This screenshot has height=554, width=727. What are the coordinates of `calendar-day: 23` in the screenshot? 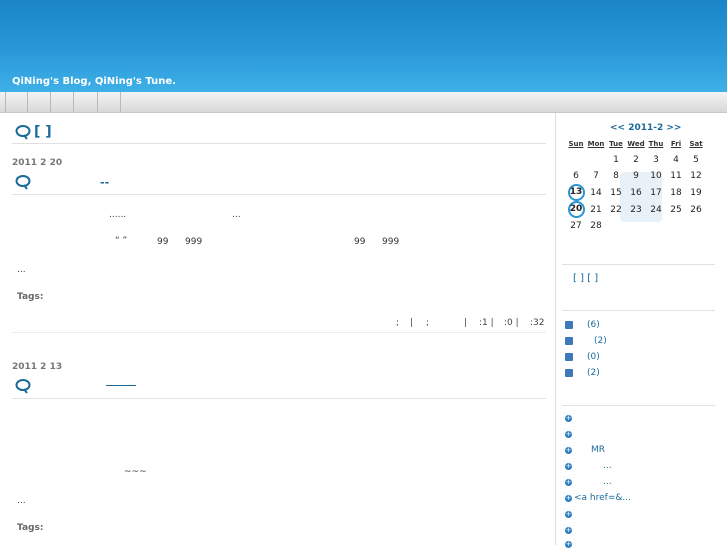 It's located at (636, 209).